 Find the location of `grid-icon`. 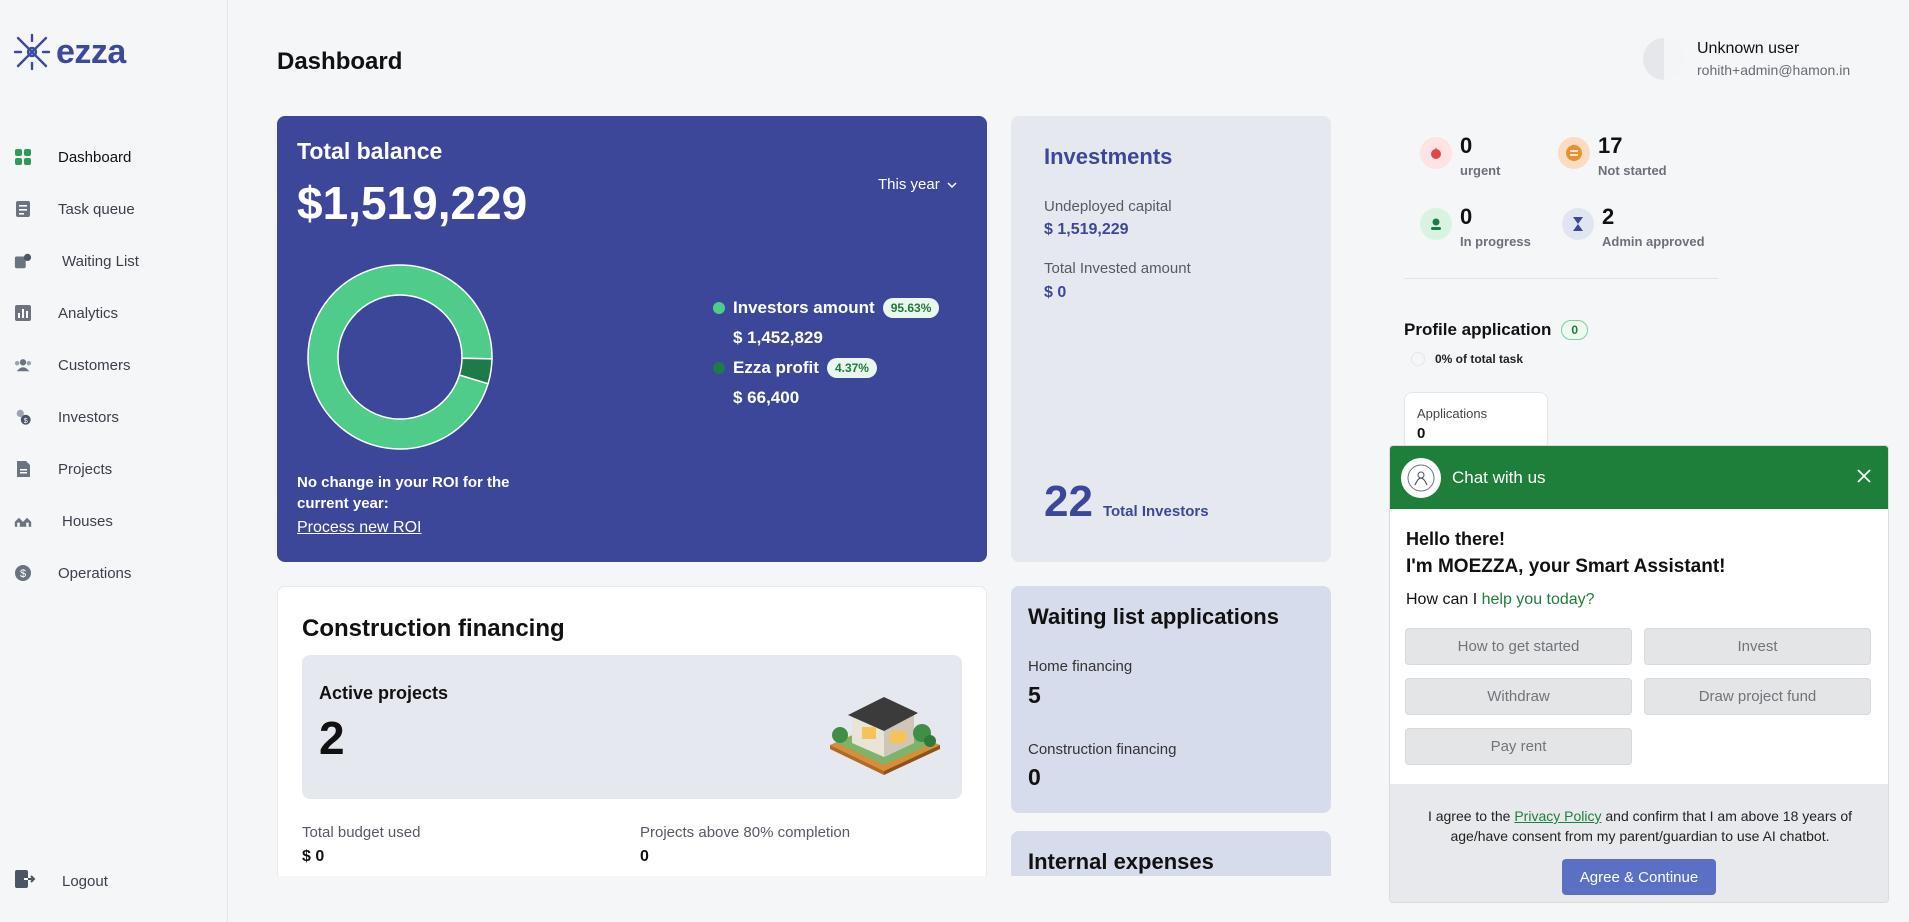

grid-icon is located at coordinates (23, 157).